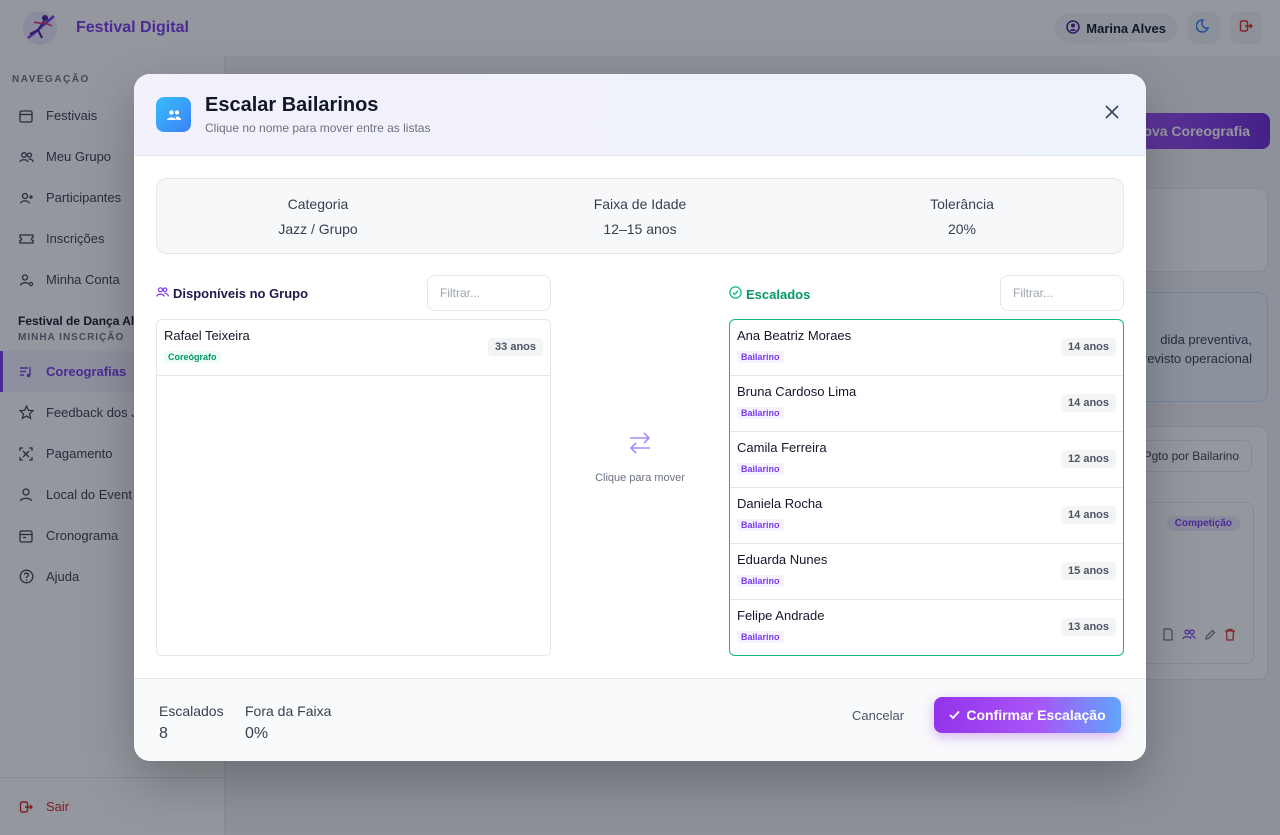 The height and width of the screenshot is (835, 1280). I want to click on cancel-button: Cancelar, so click(878, 715).